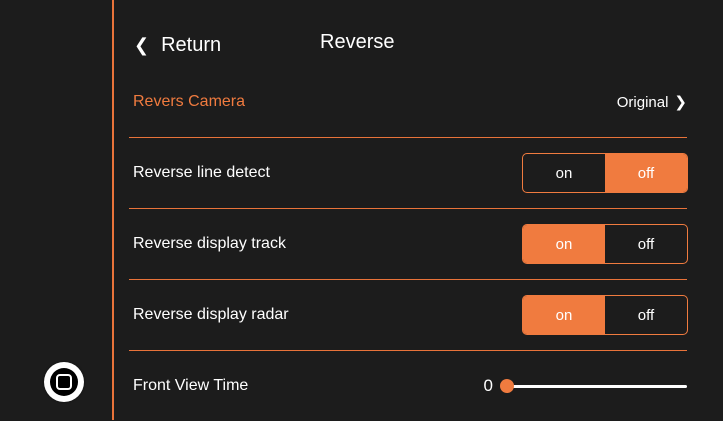 This screenshot has height=421, width=723. What do you see at coordinates (408, 244) in the screenshot?
I see `setting-row-display-track: Reverse display track on off` at bounding box center [408, 244].